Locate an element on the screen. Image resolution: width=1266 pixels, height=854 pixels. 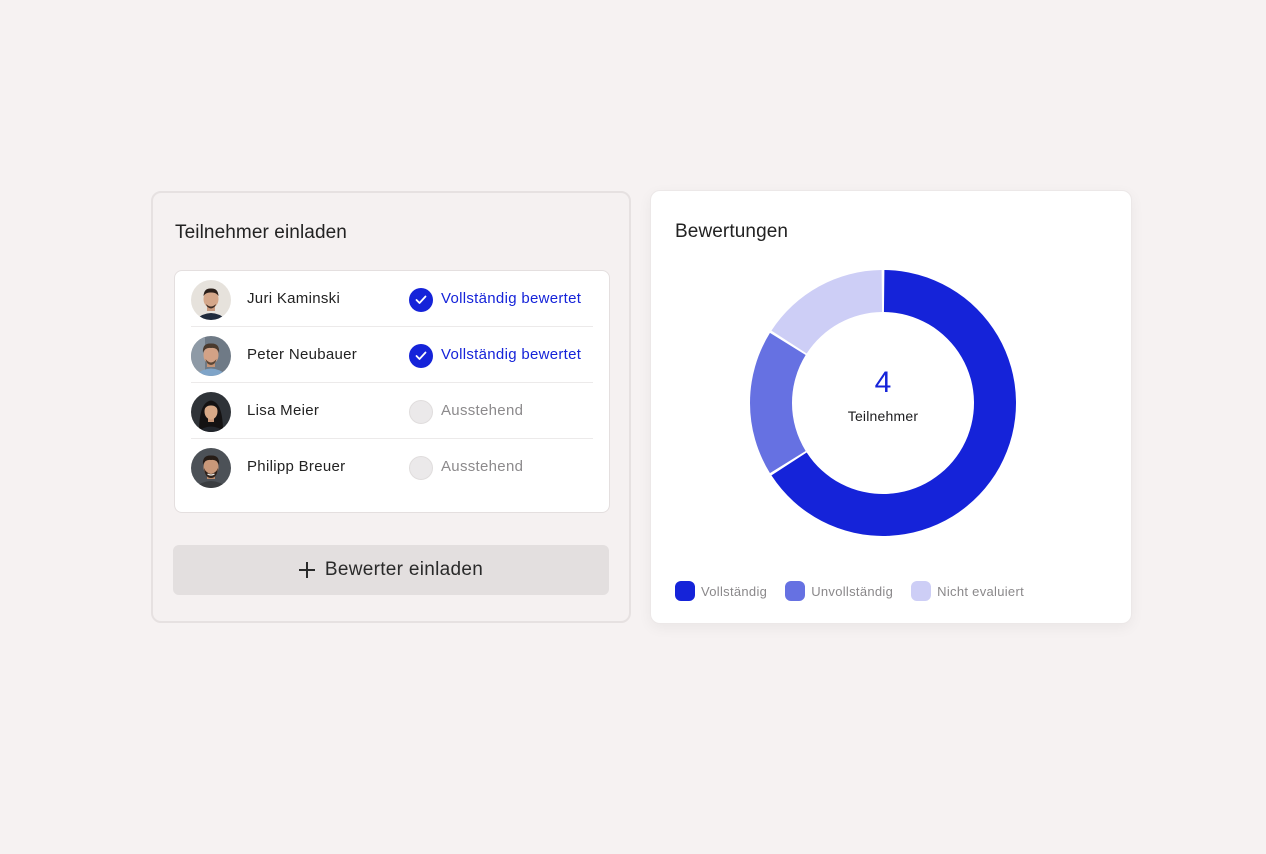
participant-count: 4 is located at coordinates (883, 382).